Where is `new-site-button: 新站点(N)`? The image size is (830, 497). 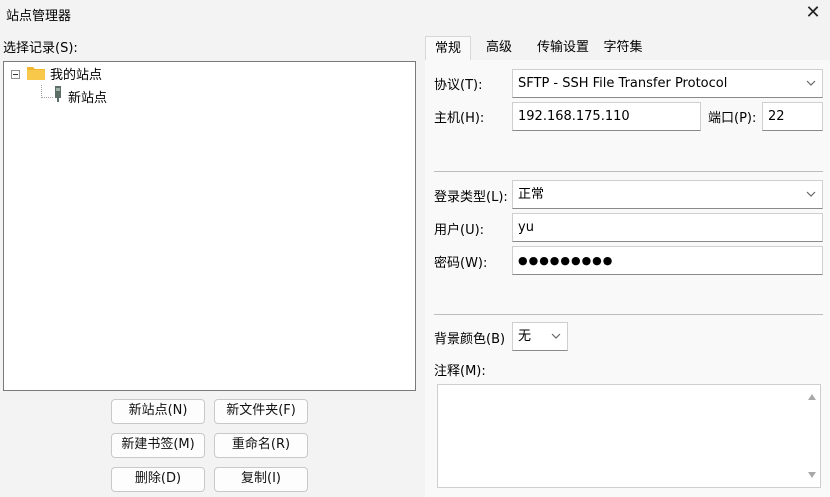 new-site-button: 新站点(N) is located at coordinates (158, 411).